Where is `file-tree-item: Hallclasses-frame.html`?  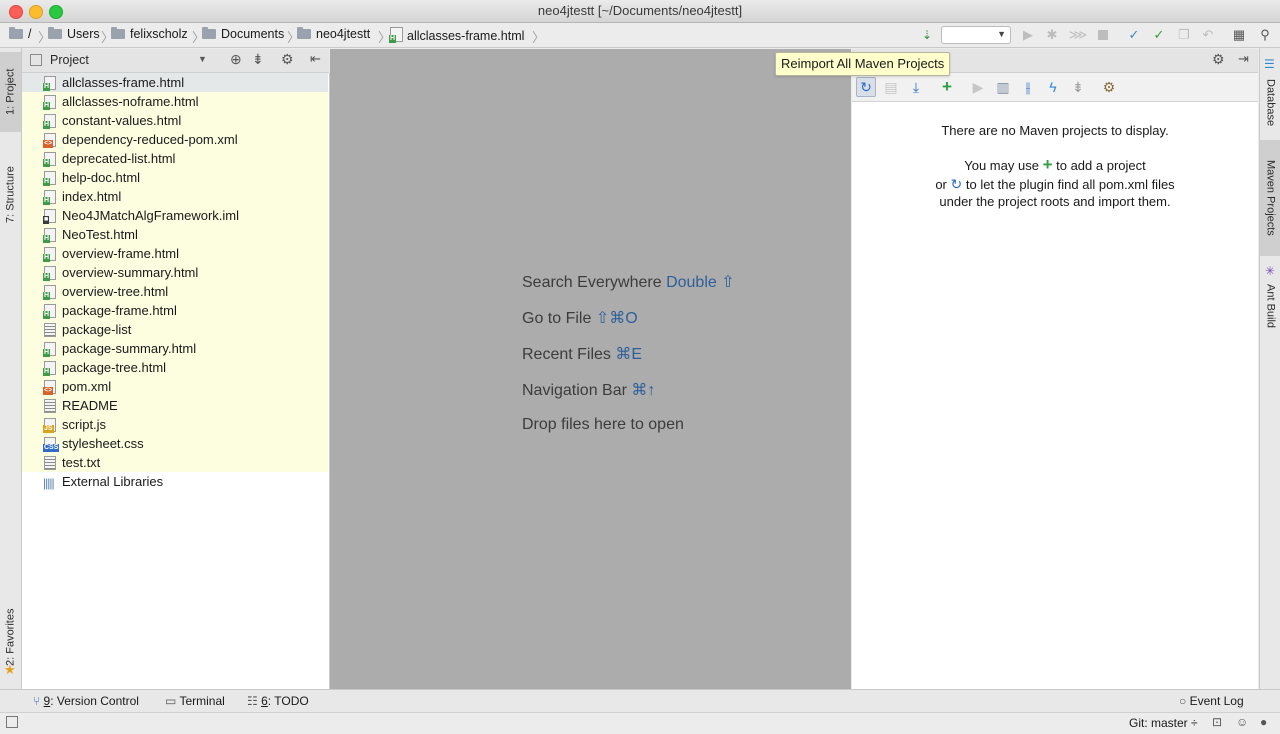 file-tree-item: Hallclasses-frame.html is located at coordinates (175, 82).